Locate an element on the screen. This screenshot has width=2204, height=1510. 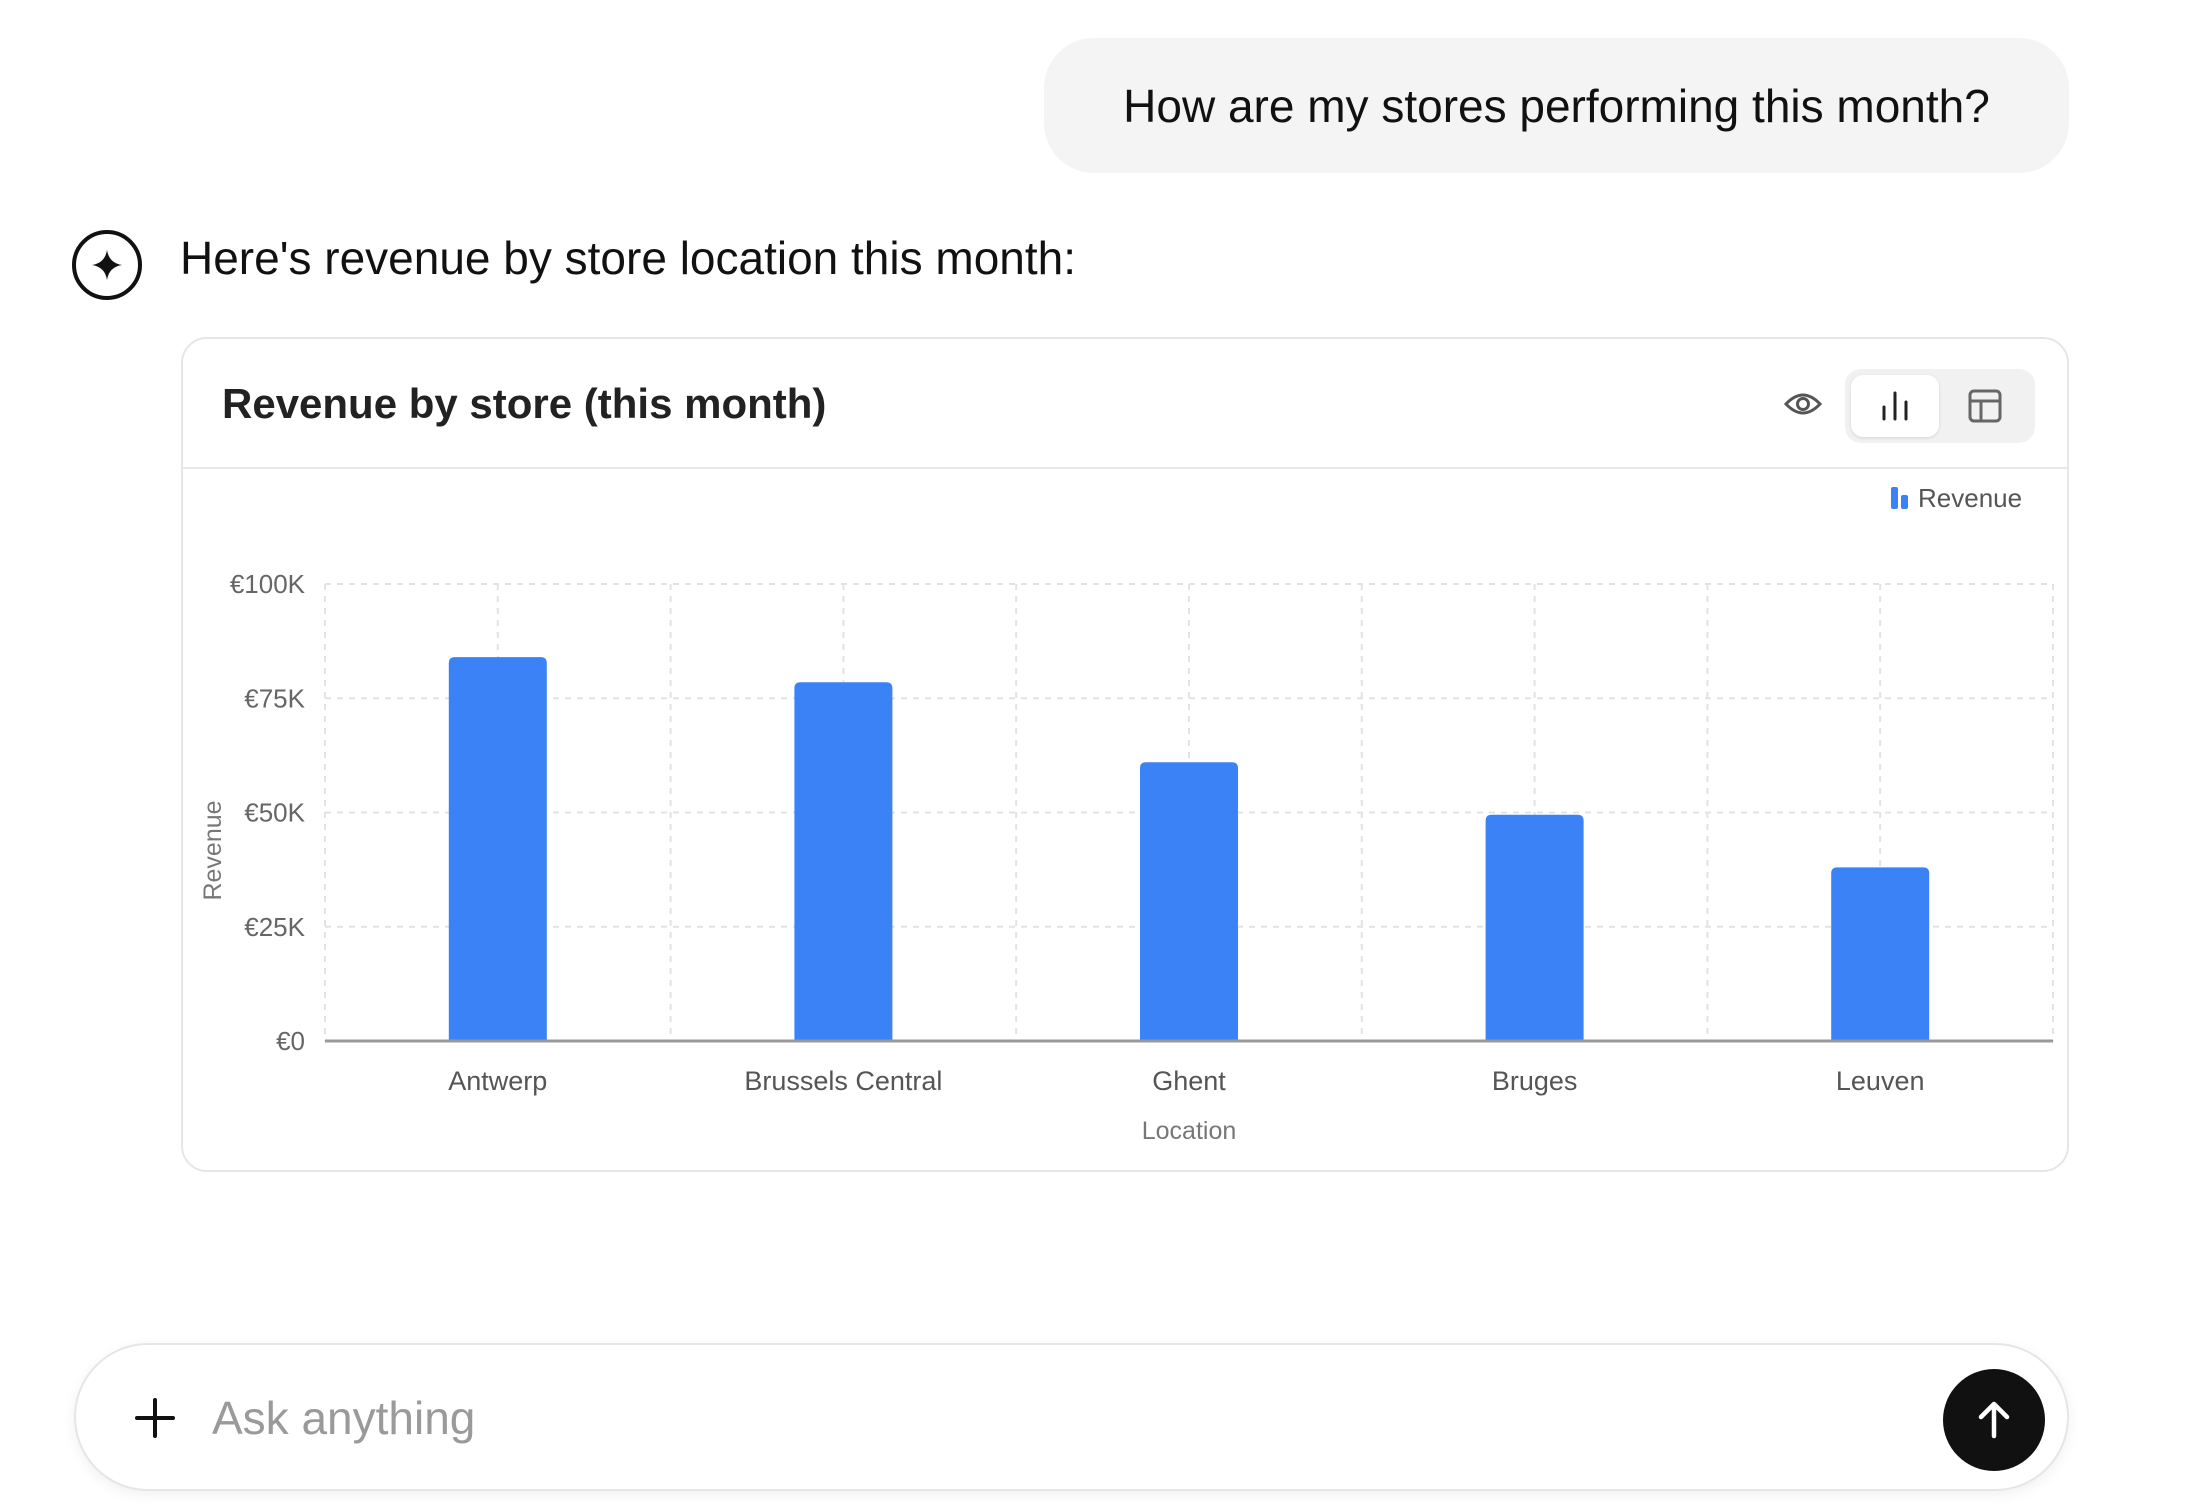
assistant-avatar-icon is located at coordinates (107, 265).